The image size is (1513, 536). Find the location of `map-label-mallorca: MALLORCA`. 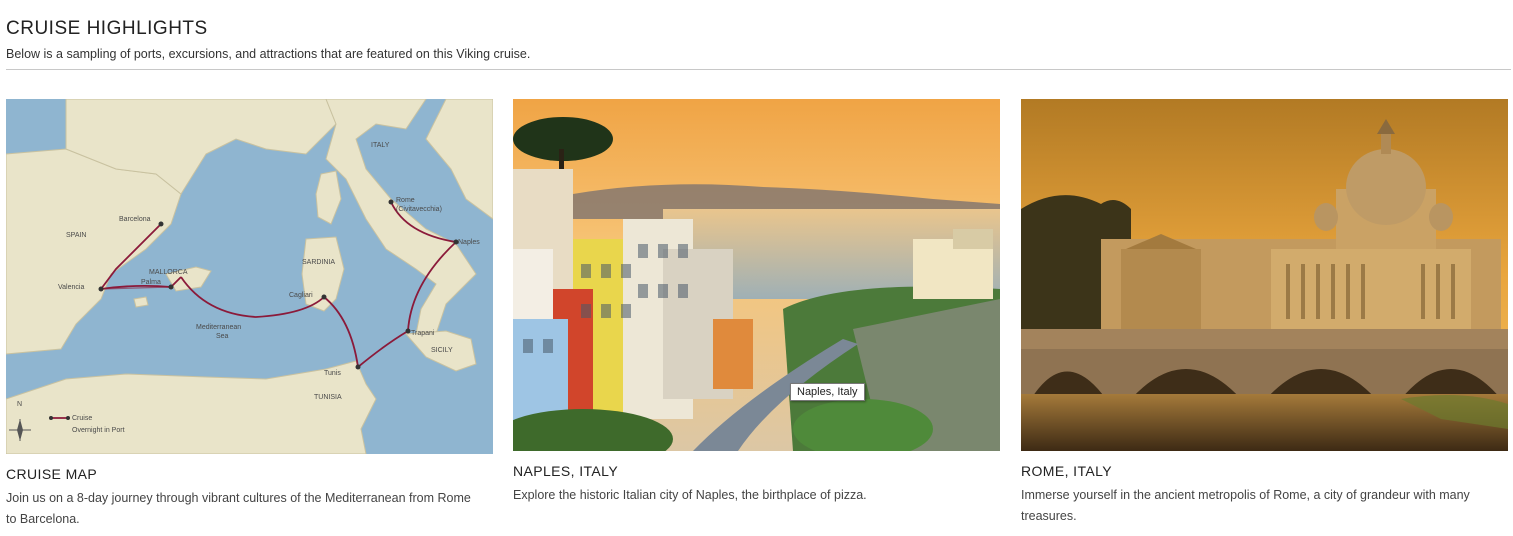

map-label-mallorca: MALLORCA is located at coordinates (168, 272).